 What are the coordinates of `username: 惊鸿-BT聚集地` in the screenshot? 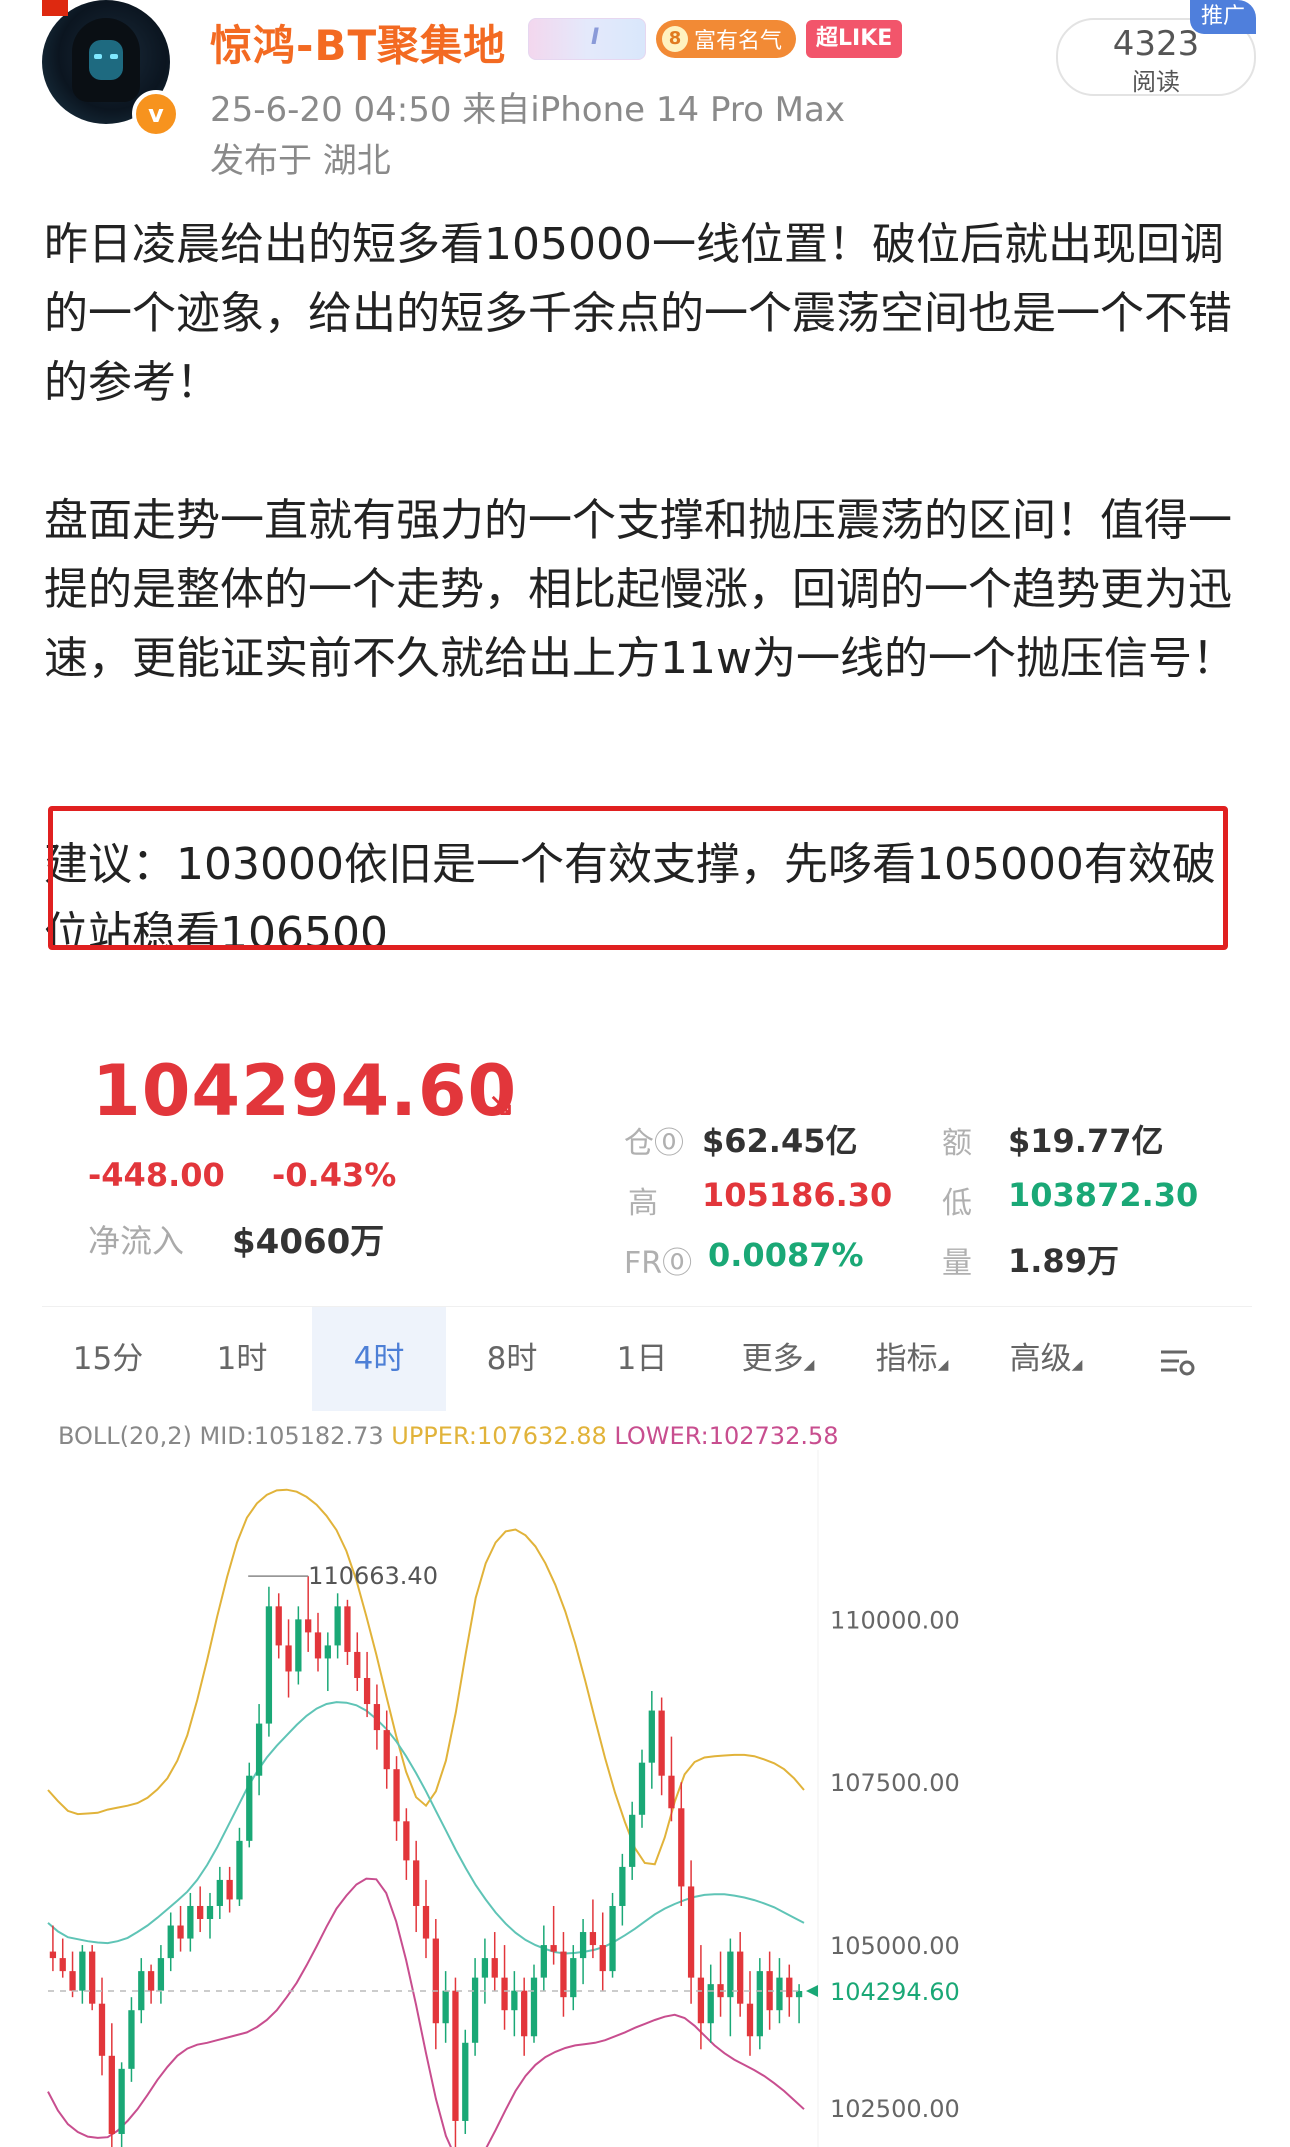 It's located at (358, 42).